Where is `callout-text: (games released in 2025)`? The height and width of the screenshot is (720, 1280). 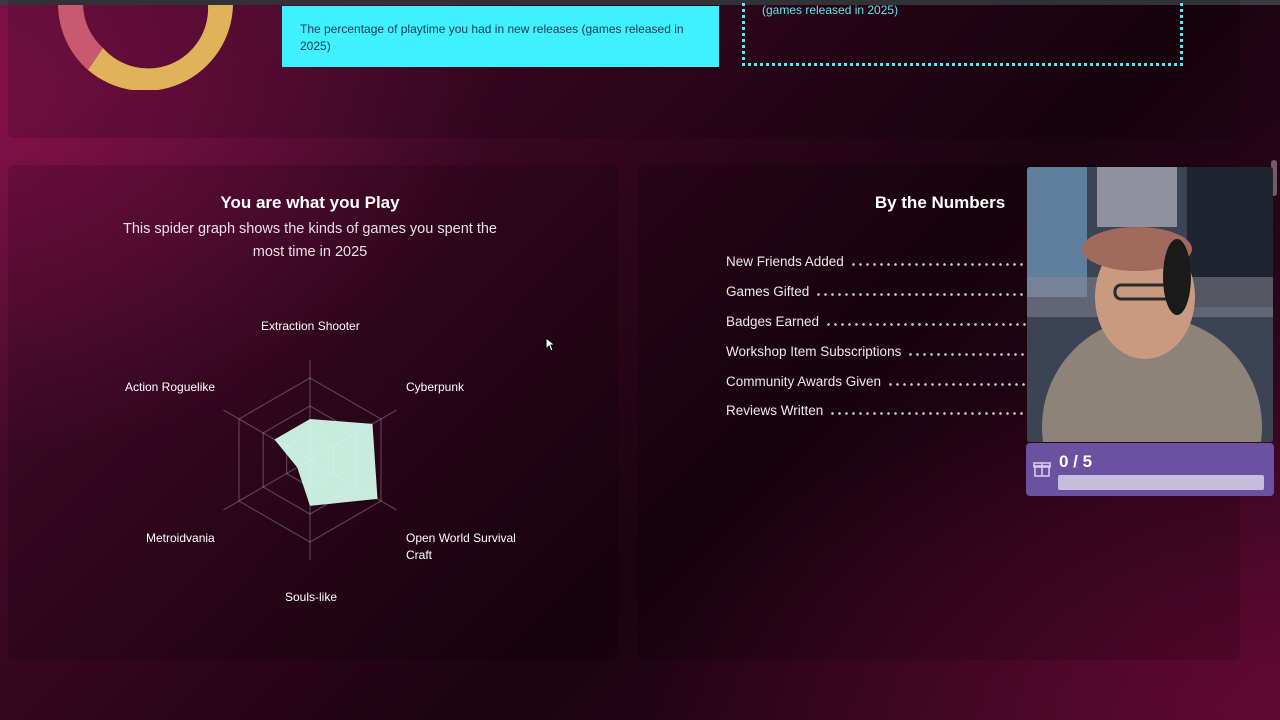
callout-text: (games released in 2025) is located at coordinates (830, 10).